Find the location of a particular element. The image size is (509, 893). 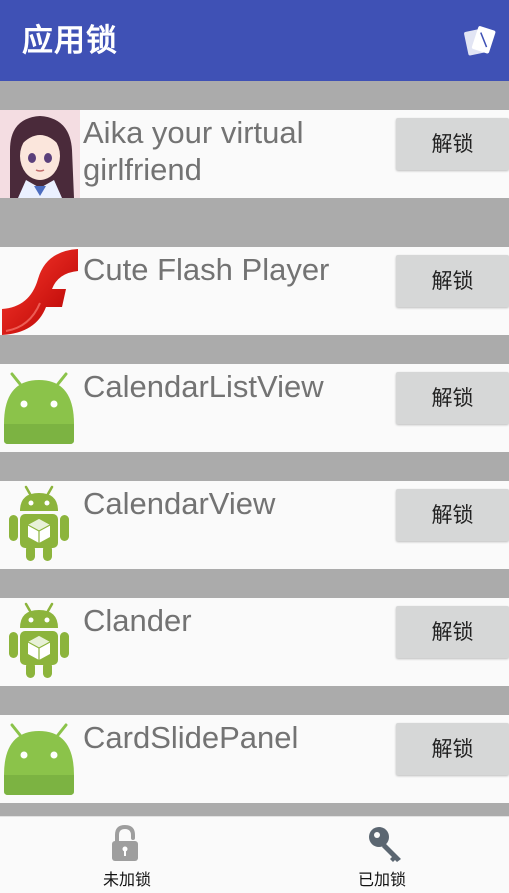

padlock-icon is located at coordinates (125, 845).